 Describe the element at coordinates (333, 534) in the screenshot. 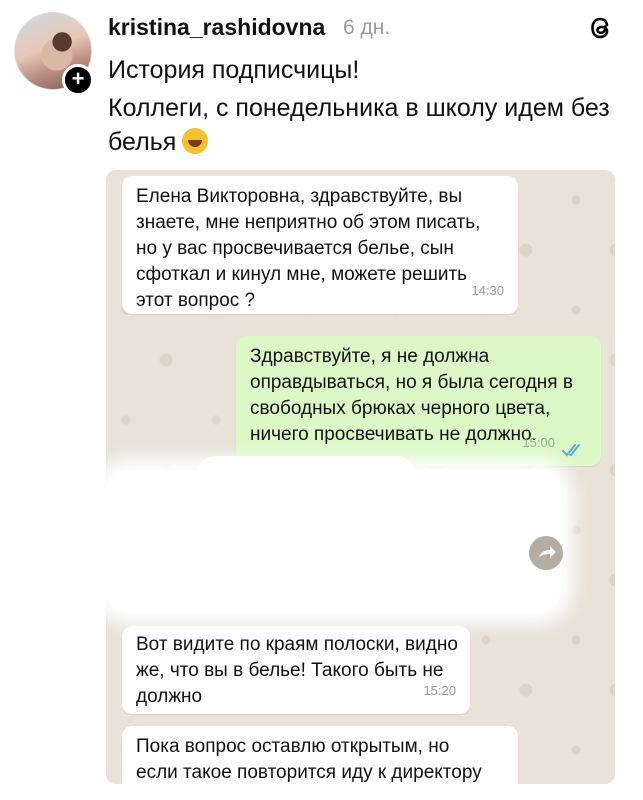

I see `redacted-image` at that location.